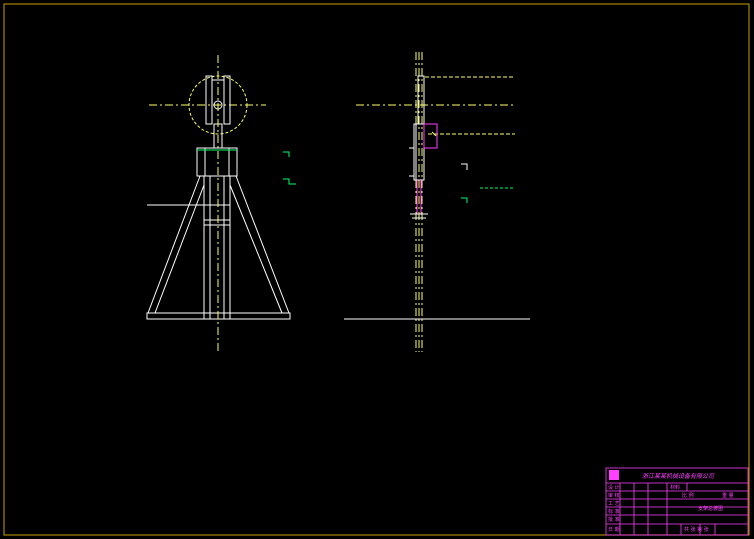  I want to click on title-row-4: 标 准, so click(614, 511).